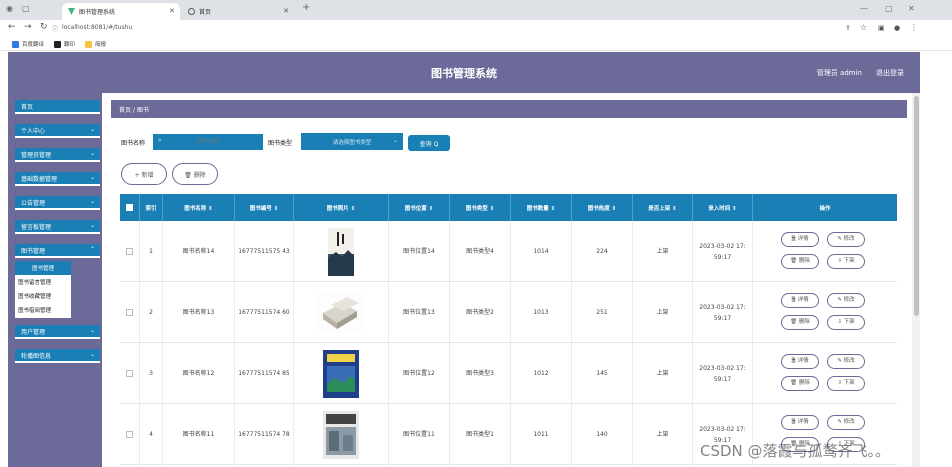 This screenshot has height=467, width=952. I want to click on app-title: 图书管理系统, so click(464, 73).